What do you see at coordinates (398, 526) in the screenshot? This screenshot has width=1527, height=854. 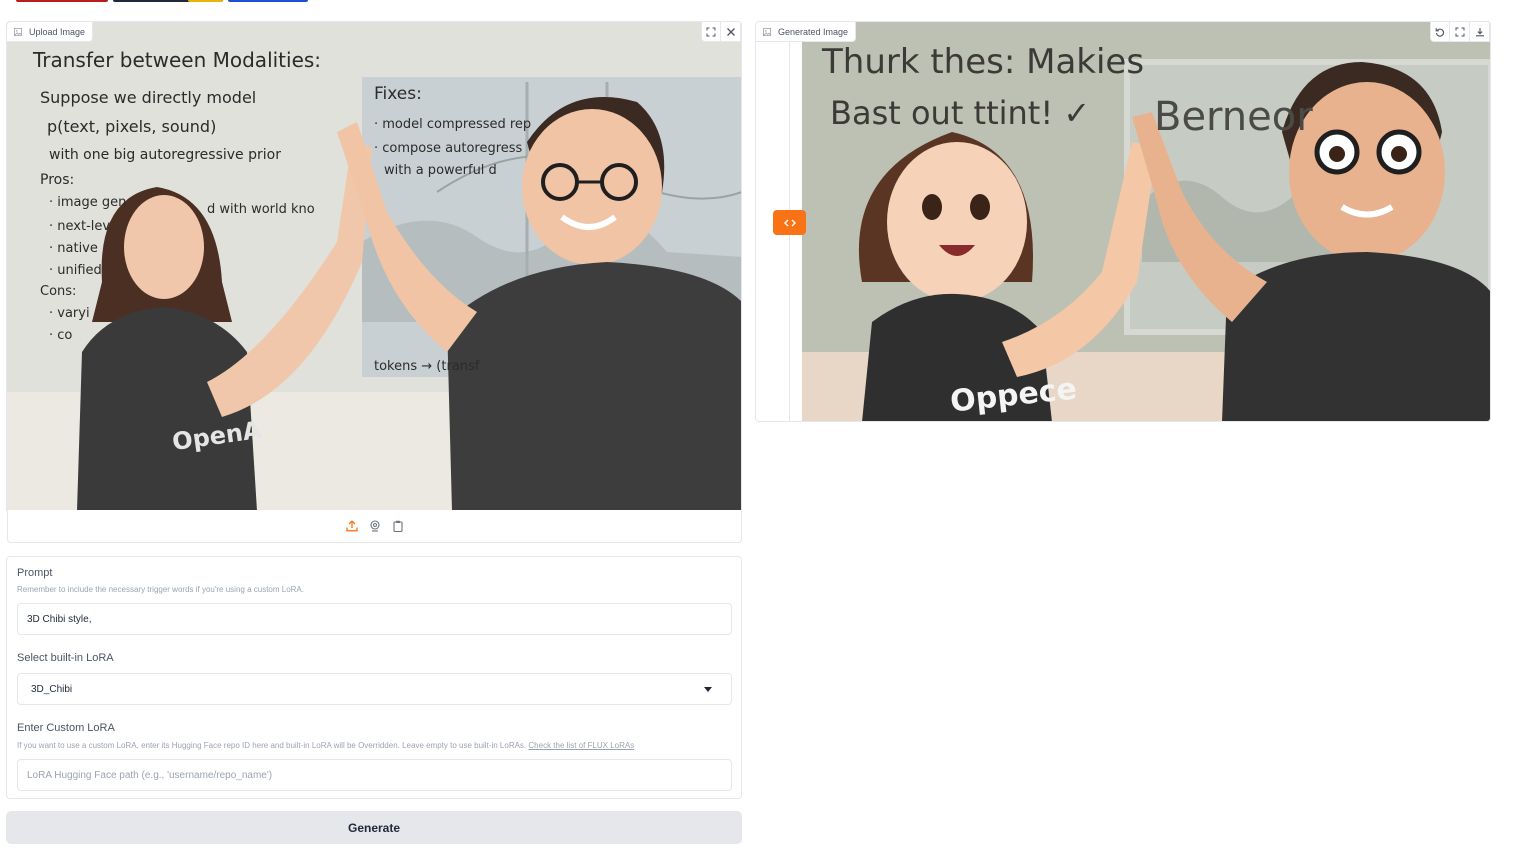 I see `clipboard-icon` at bounding box center [398, 526].